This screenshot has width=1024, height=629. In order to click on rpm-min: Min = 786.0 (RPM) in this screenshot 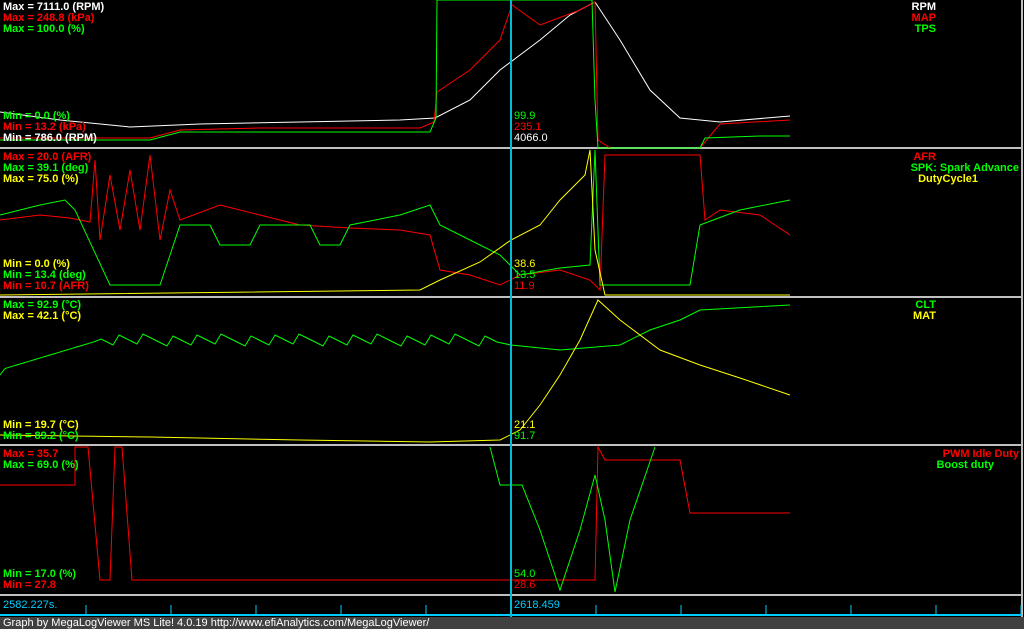, I will do `click(50, 138)`.